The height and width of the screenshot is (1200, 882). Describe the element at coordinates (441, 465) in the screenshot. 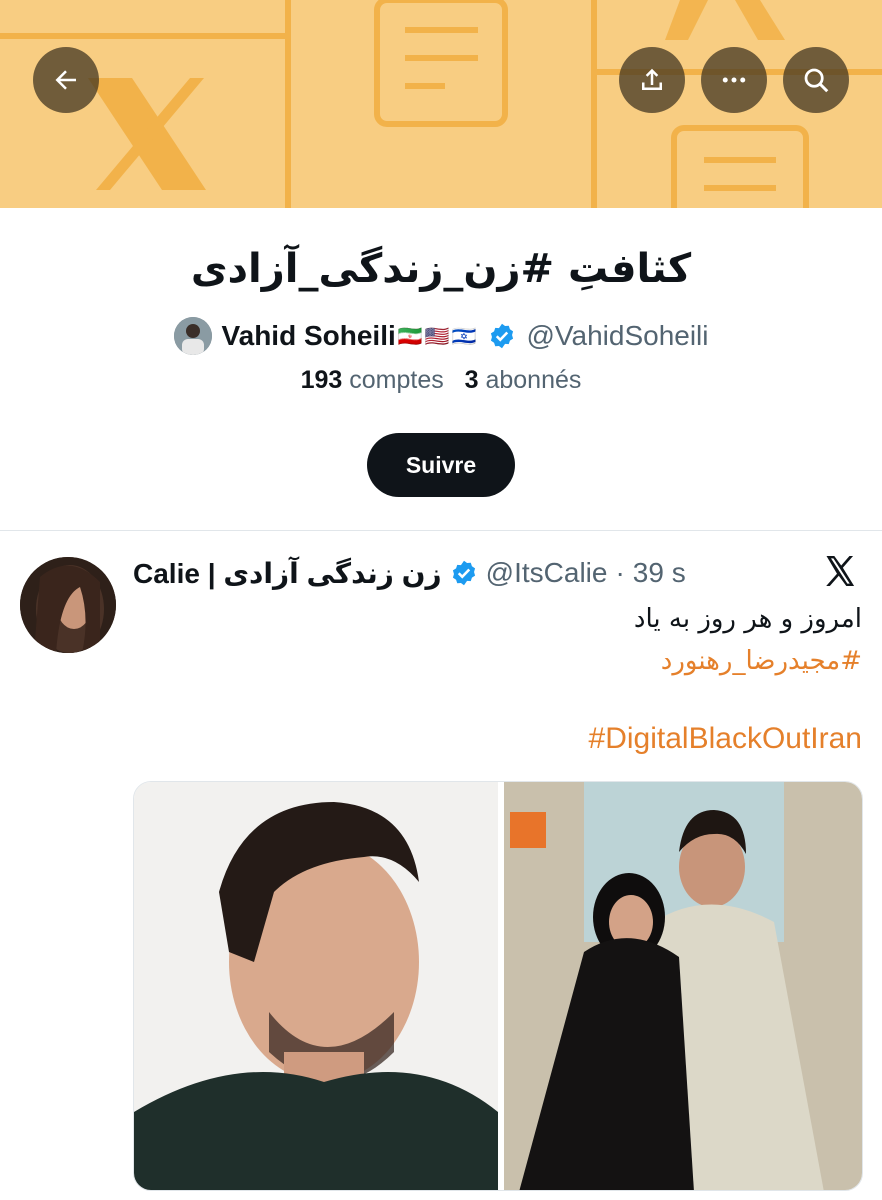

I see `follow-button: Suivre` at that location.